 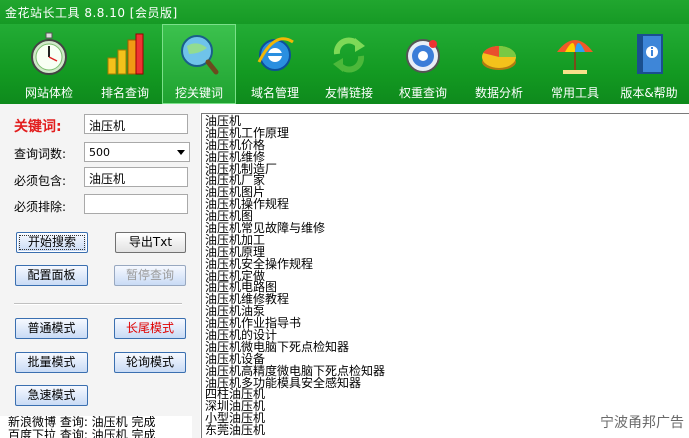 I want to click on exclude-input, so click(x=136, y=204).